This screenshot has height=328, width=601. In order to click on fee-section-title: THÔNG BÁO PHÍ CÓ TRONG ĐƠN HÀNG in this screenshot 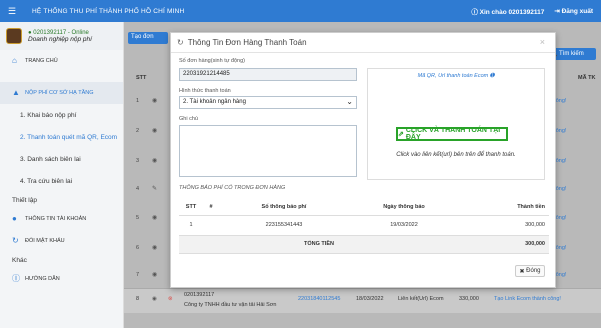, I will do `click(232, 188)`.